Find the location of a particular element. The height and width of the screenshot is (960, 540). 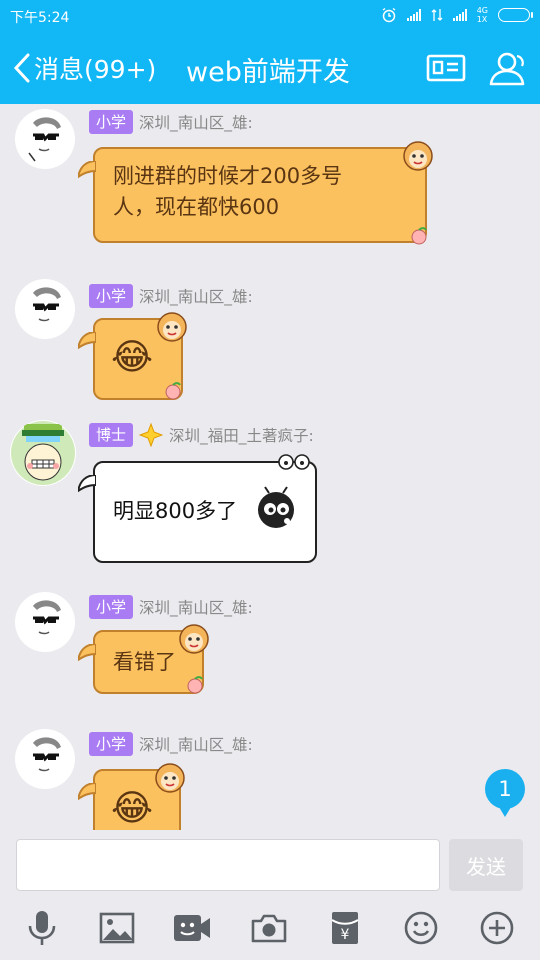

message-text: 明显800多了 is located at coordinates (175, 511).